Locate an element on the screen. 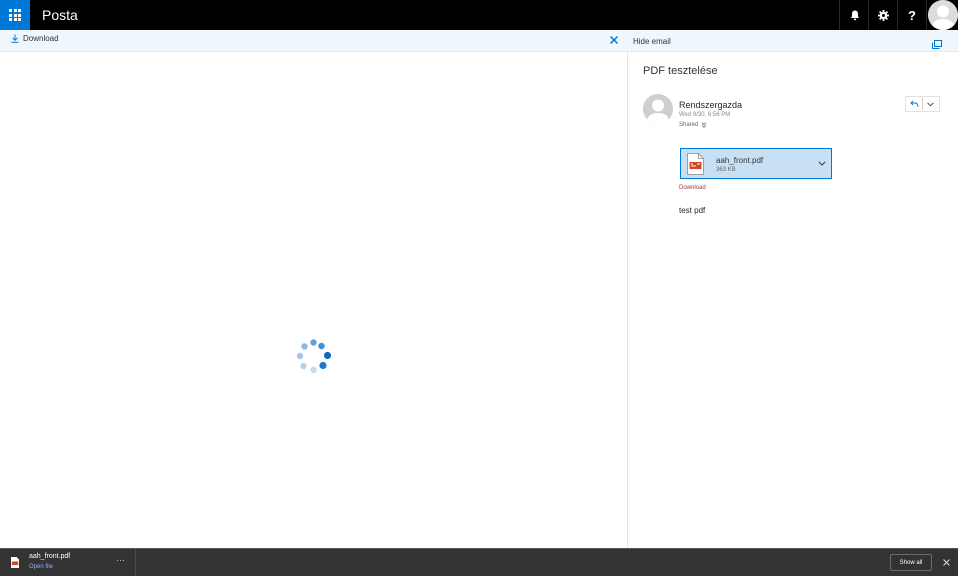 The height and width of the screenshot is (576, 958). close-viewer-button is located at coordinates (614, 40).